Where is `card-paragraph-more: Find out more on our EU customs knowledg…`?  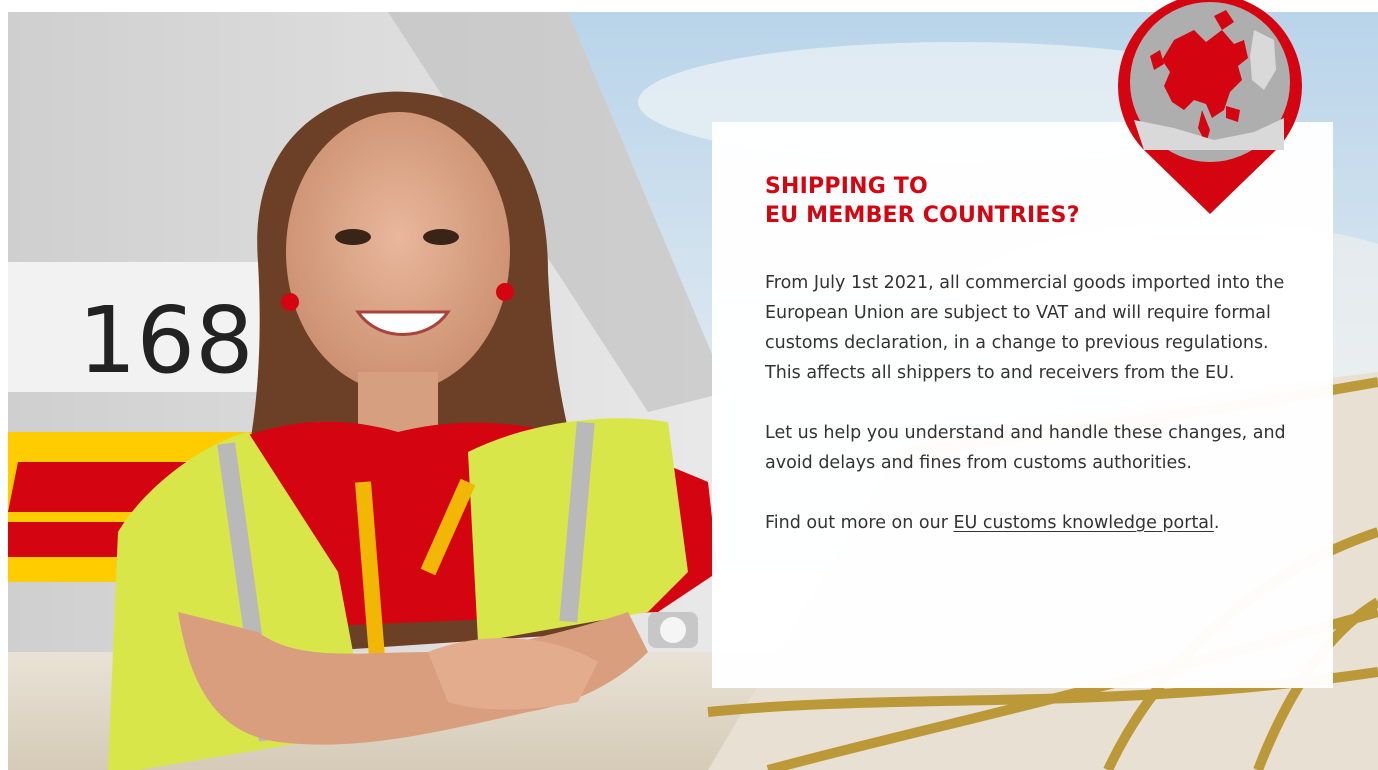
card-paragraph-more: Find out more on our EU customs knowledg… is located at coordinates (1035, 523).